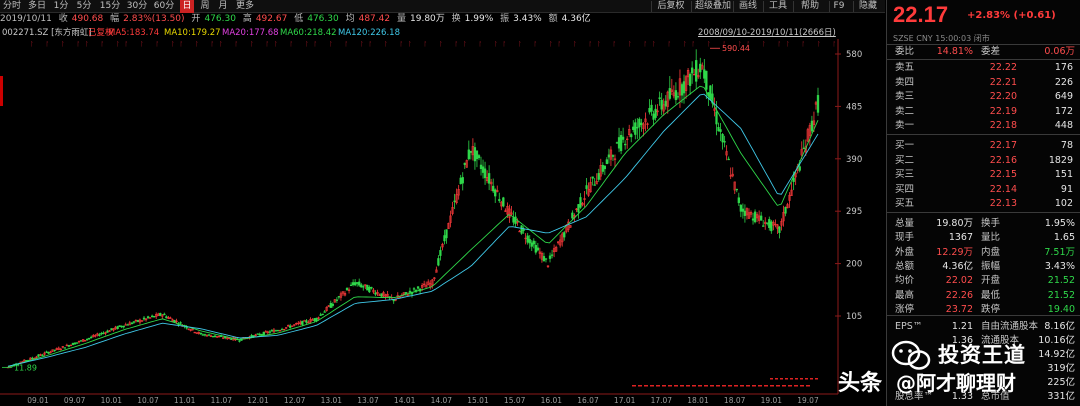 The width and height of the screenshot is (1080, 406). Describe the element at coordinates (137, 6) in the screenshot. I see `period-5-button: 30分` at that location.